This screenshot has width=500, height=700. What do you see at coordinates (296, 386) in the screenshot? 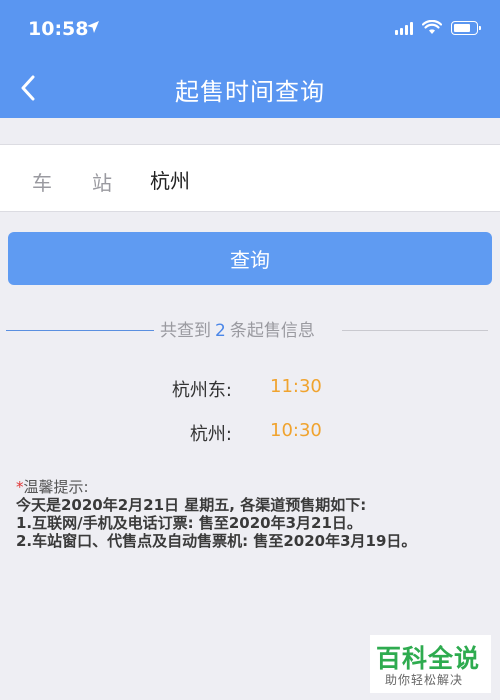
I see `result-time: 11:30` at bounding box center [296, 386].